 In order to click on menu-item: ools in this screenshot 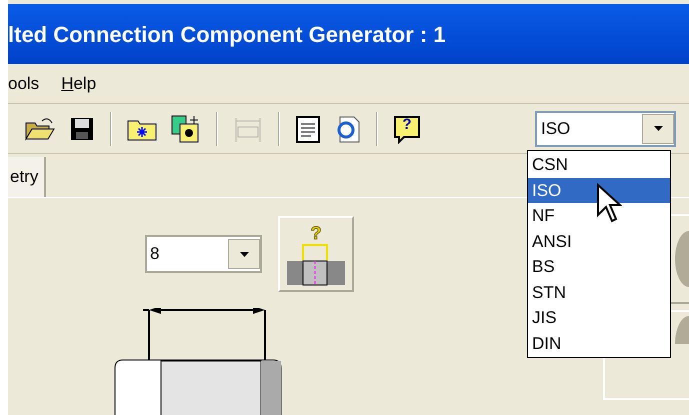, I will do `click(24, 83)`.